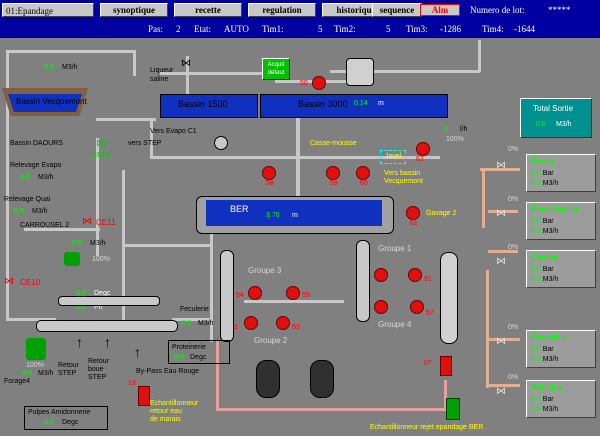  What do you see at coordinates (239, 209) in the screenshot?
I see `ber-label: BER` at bounding box center [239, 209].